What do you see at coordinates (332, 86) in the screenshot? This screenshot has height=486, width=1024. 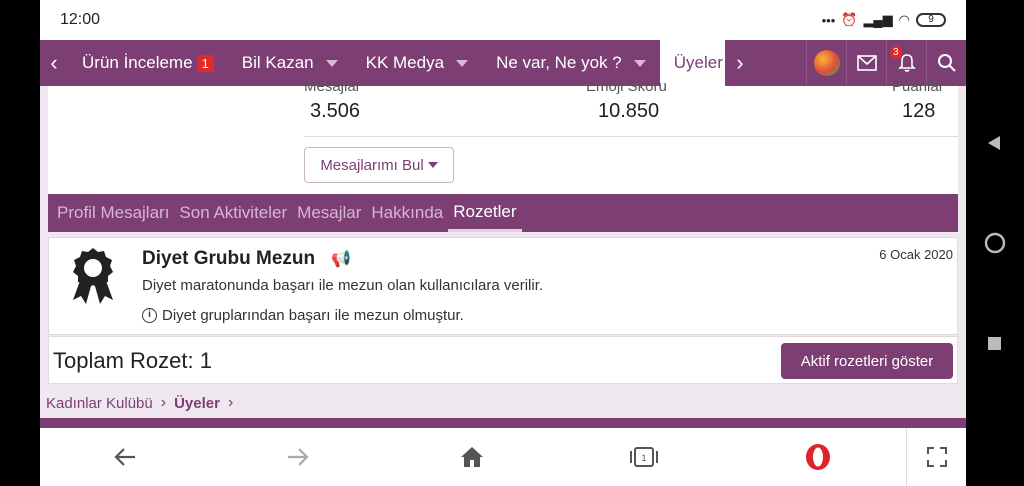 I see `messages-label: Mesajlar` at bounding box center [332, 86].